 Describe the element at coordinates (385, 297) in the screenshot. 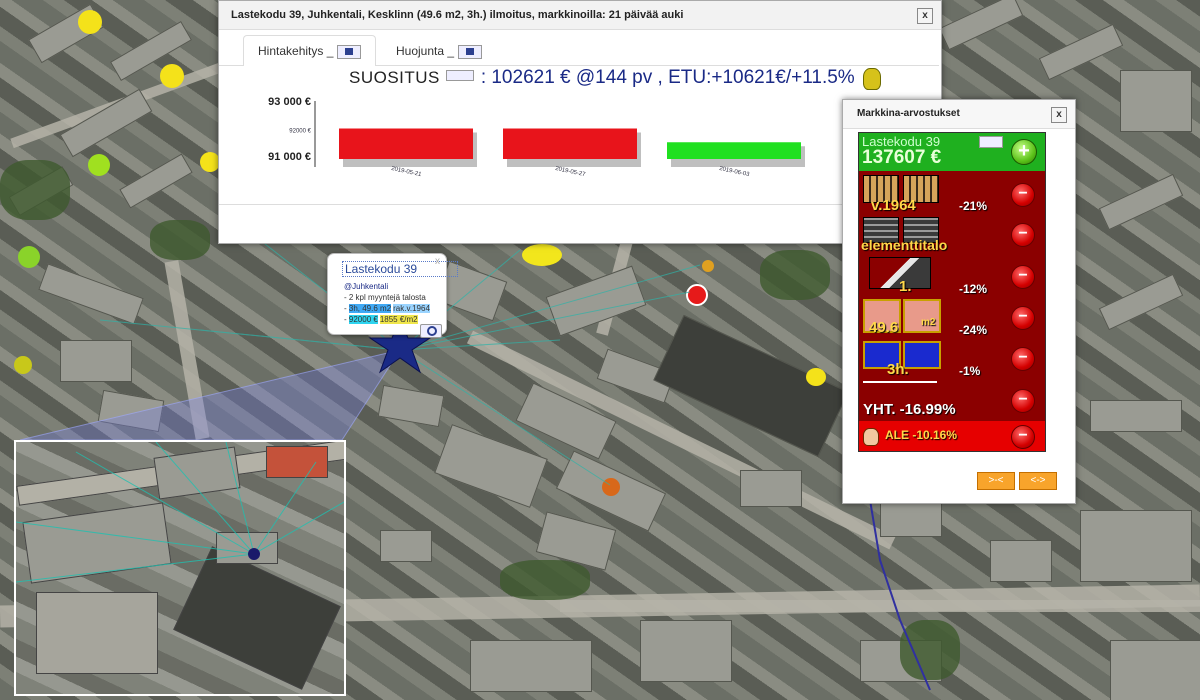

I see `popup-line1: - 2 kpl myyntejä talosta` at that location.